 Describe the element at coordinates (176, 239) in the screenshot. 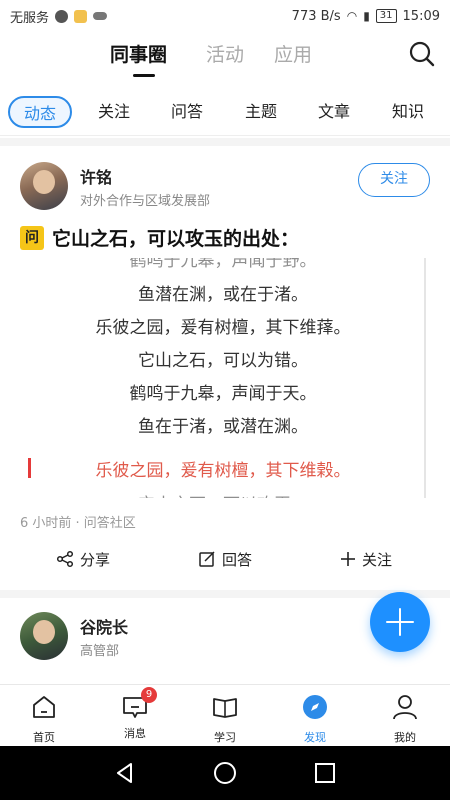

I see `question-text: 它山之石，可以攻玉的出处：` at that location.